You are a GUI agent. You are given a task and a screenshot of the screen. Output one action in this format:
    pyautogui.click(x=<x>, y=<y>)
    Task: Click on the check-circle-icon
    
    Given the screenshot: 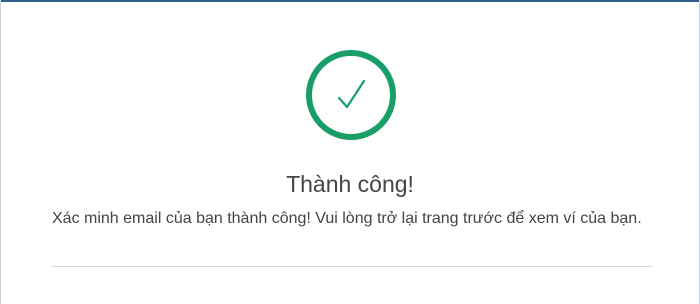 What is the action you would take?
    pyautogui.click(x=351, y=95)
    